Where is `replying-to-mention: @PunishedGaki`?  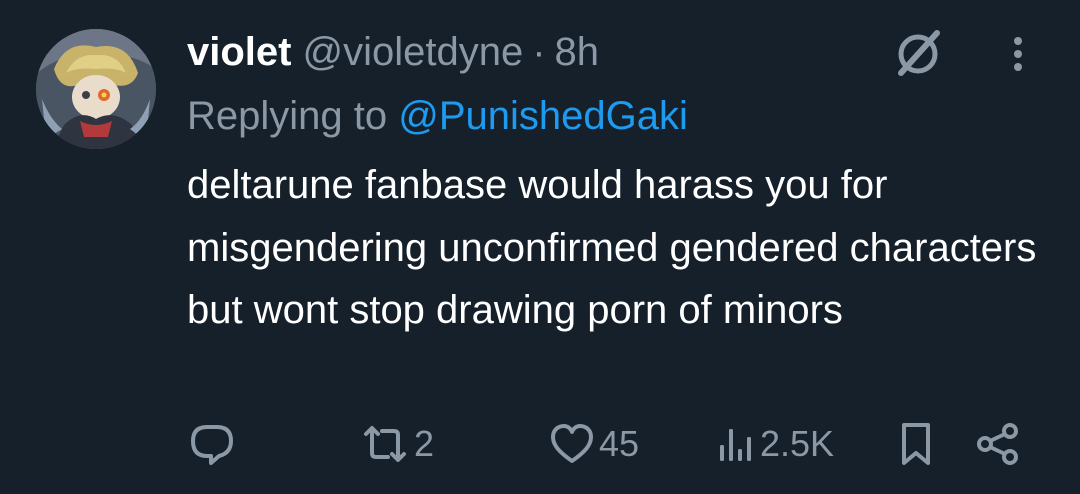
replying-to-mention: @PunishedGaki is located at coordinates (543, 116).